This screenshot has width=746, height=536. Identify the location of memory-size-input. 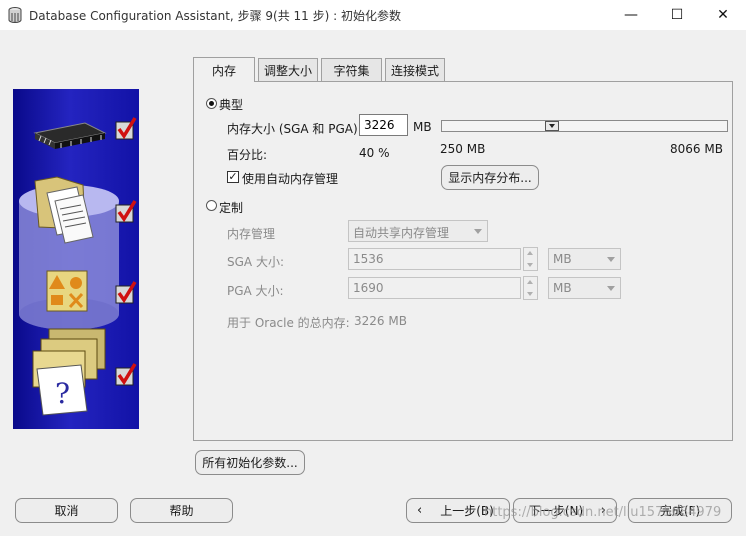
(383, 125).